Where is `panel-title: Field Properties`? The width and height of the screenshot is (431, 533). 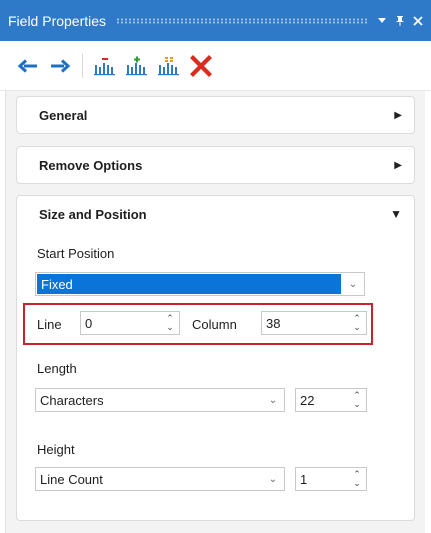
panel-title: Field Properties is located at coordinates (57, 20).